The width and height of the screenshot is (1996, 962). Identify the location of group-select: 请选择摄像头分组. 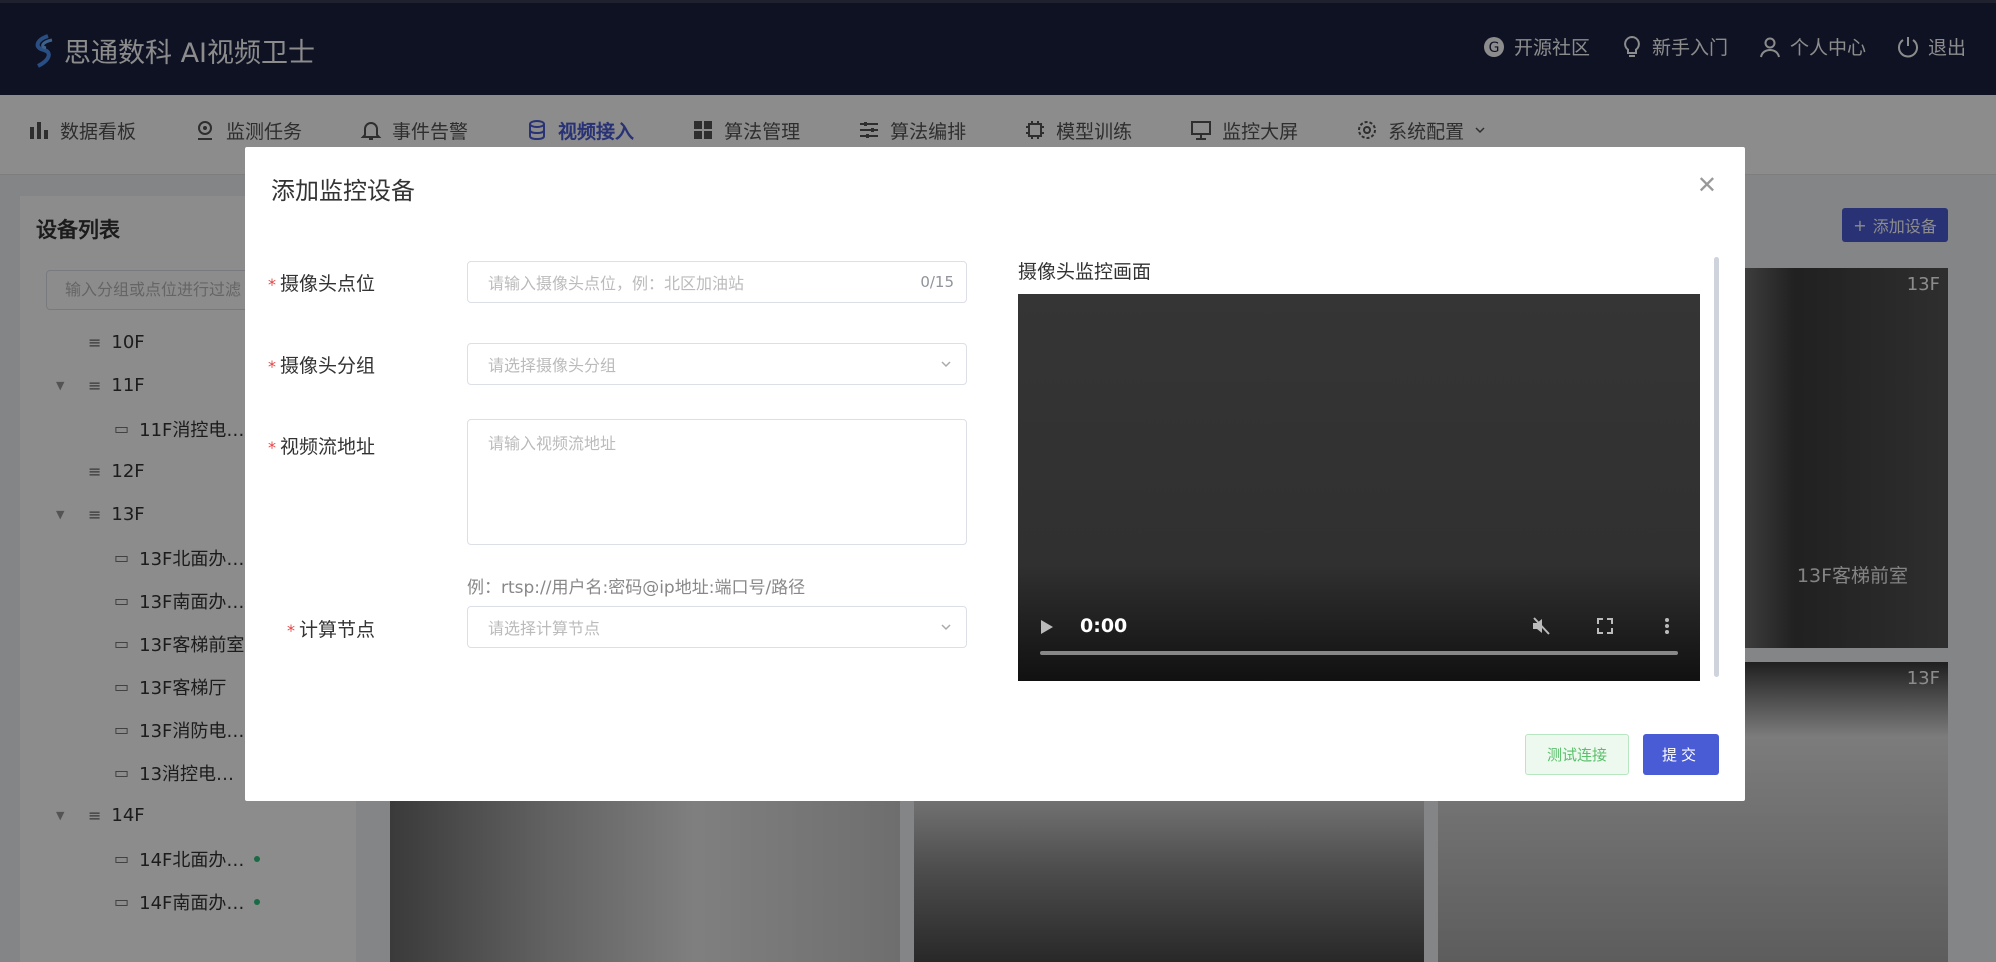
(717, 364).